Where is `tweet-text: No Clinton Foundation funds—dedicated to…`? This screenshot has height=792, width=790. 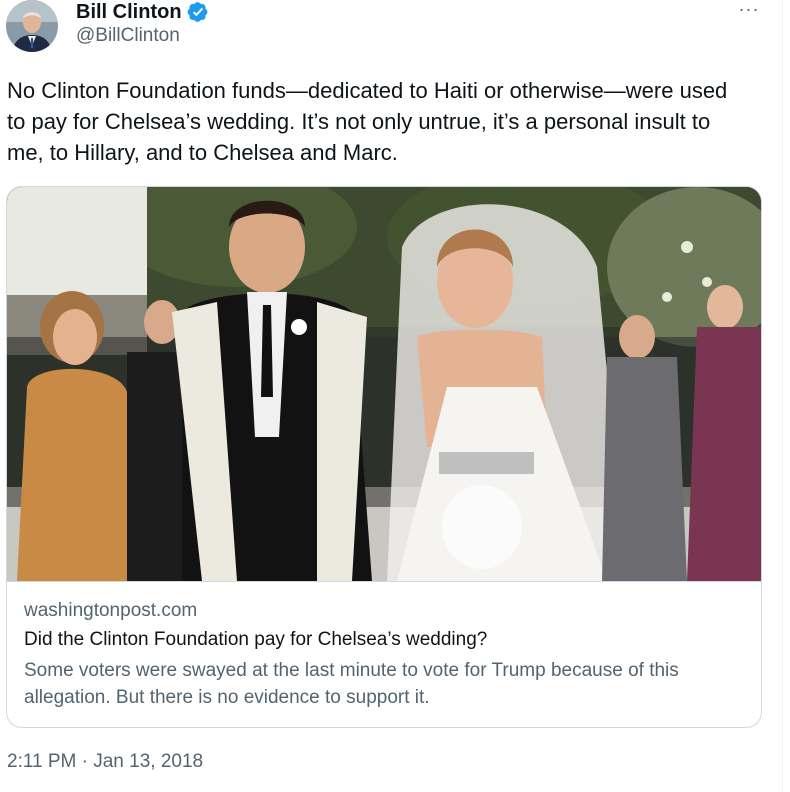
tweet-text: No Clinton Foundation funds—dedicated to… is located at coordinates (367, 121).